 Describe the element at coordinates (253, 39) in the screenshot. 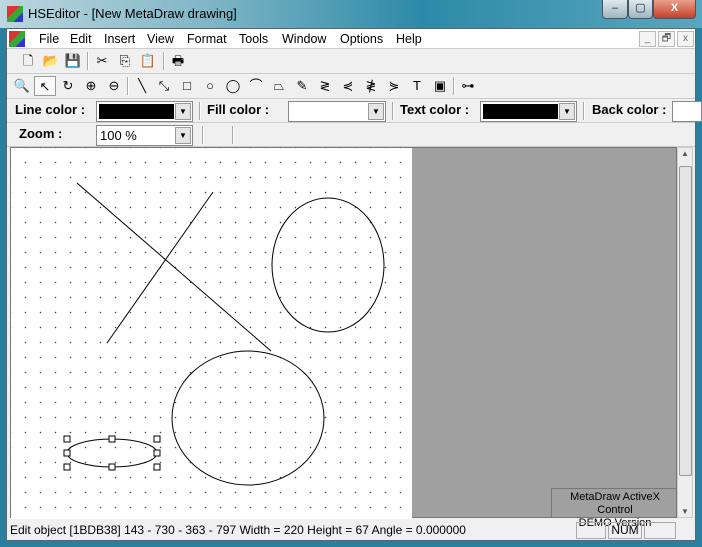

I see `menu-tools: Tools` at that location.